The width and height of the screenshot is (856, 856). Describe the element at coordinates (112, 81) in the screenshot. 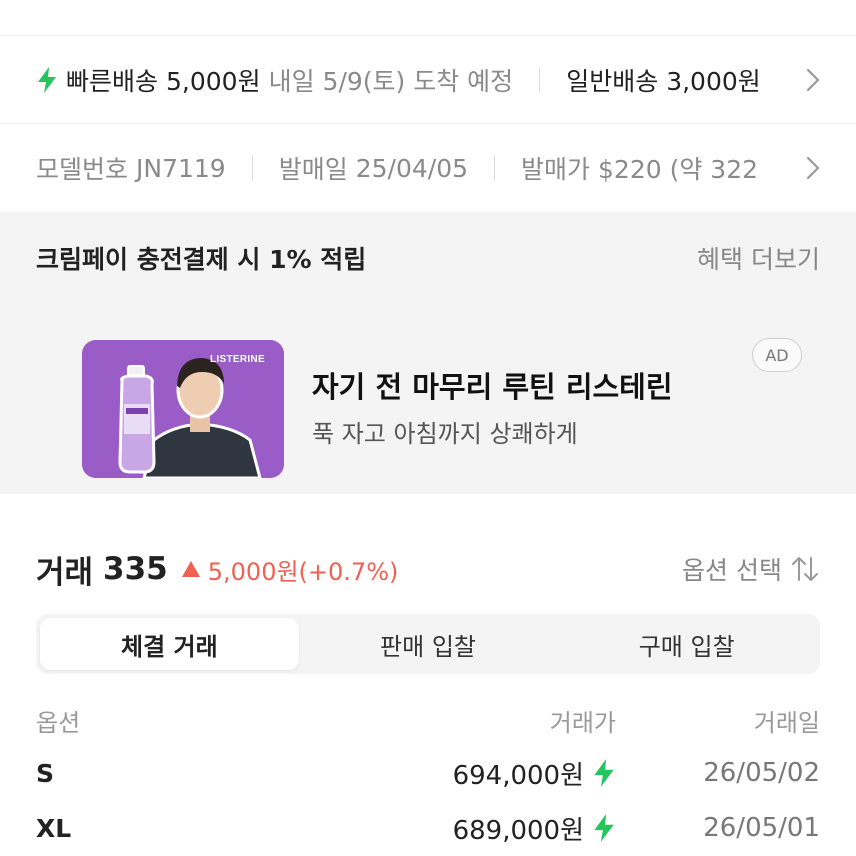

I see `fast-shipping-label: 빠른배송` at that location.